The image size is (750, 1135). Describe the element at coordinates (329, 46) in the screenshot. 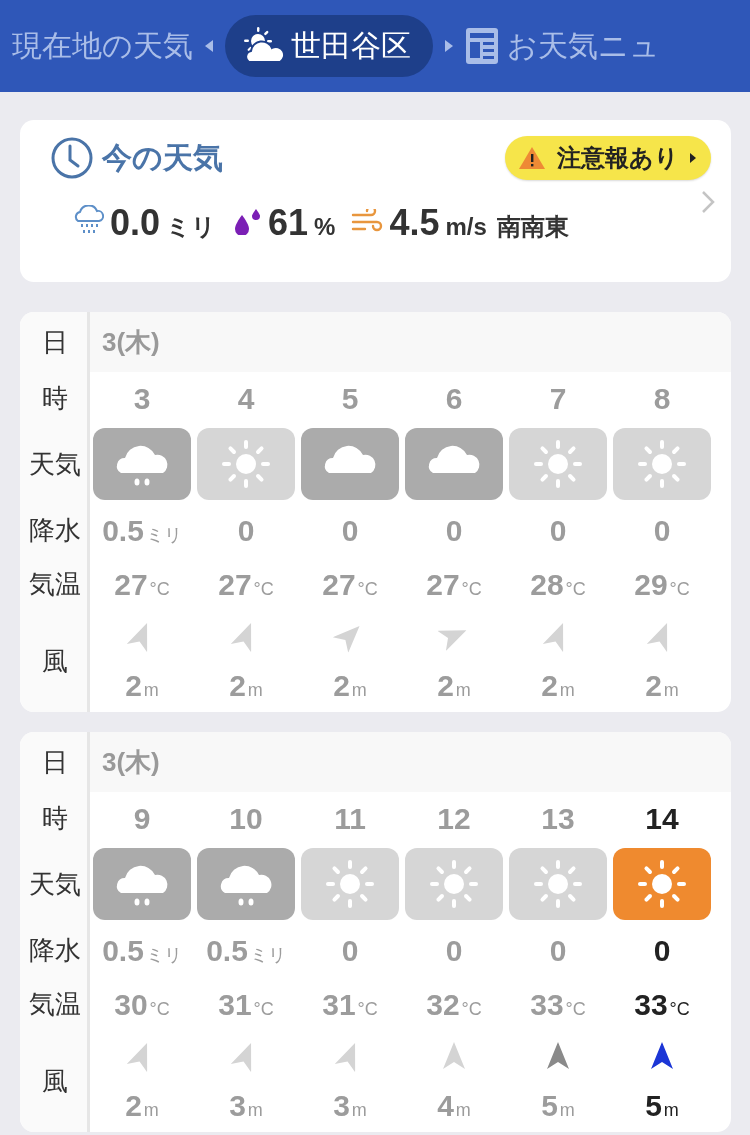

I see `location-tab: 世田谷区` at that location.